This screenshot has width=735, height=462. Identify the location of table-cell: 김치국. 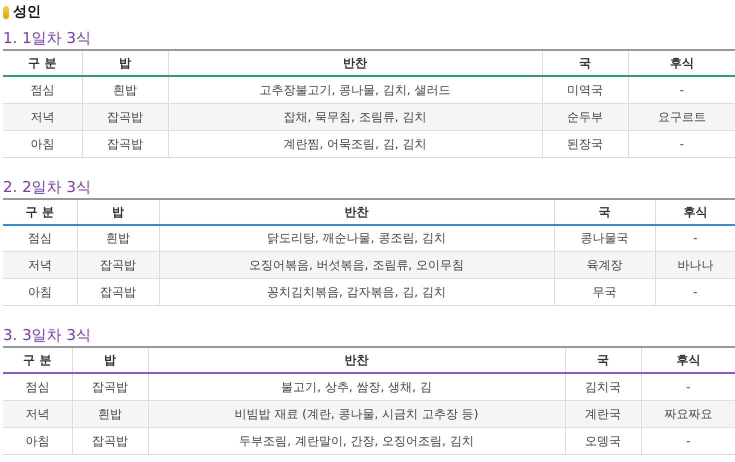
(603, 386).